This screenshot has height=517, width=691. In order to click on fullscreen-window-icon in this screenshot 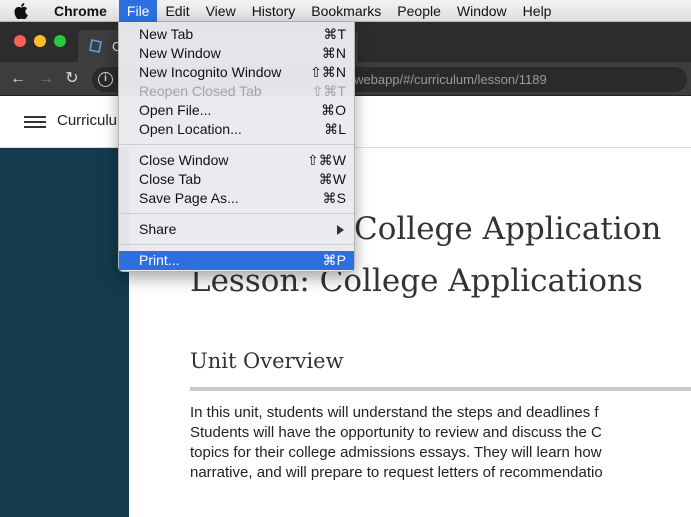, I will do `click(60, 41)`.